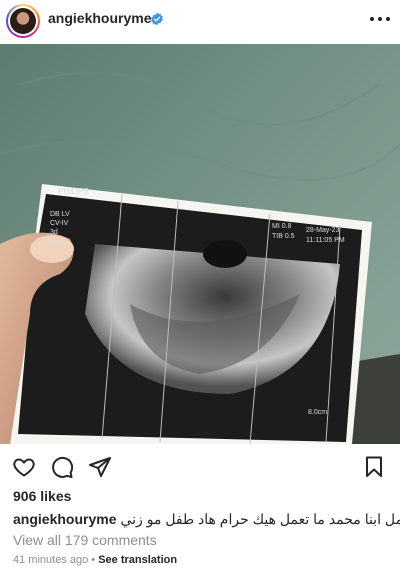  What do you see at coordinates (64, 519) in the screenshot?
I see `caption-username: angiekhouryme` at bounding box center [64, 519].